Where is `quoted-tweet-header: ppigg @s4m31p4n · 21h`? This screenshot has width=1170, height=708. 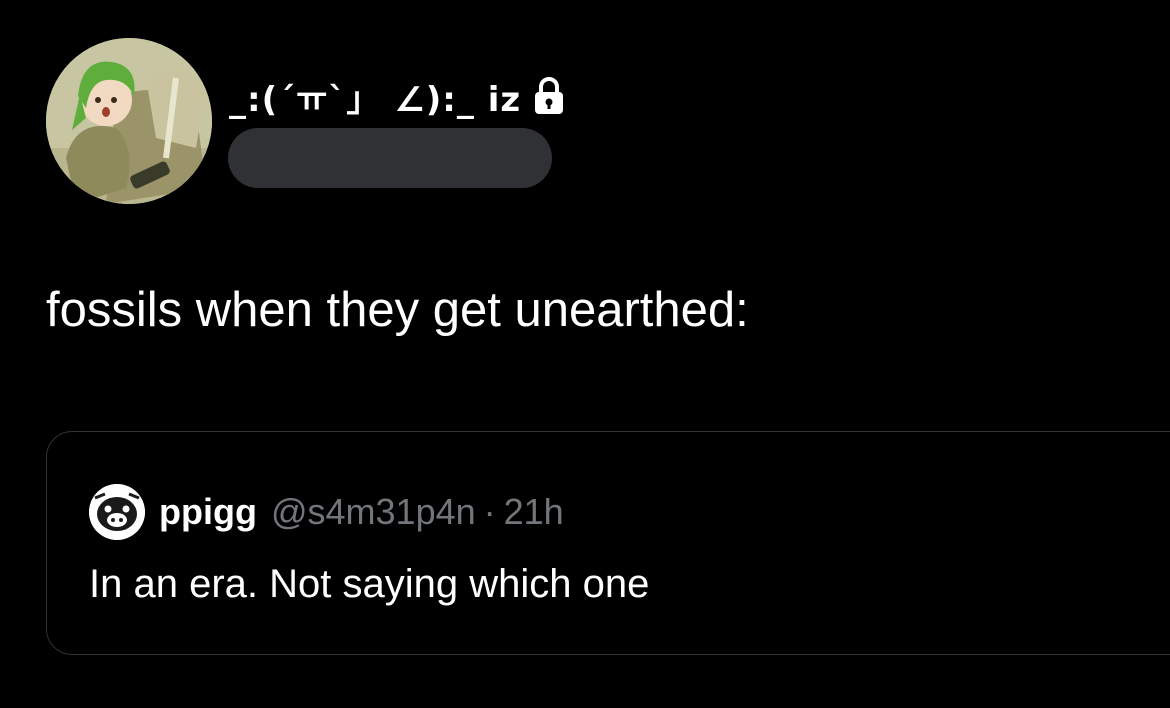
quoted-tweet-header: ppigg @s4m31p4n · 21h is located at coordinates (326, 512).